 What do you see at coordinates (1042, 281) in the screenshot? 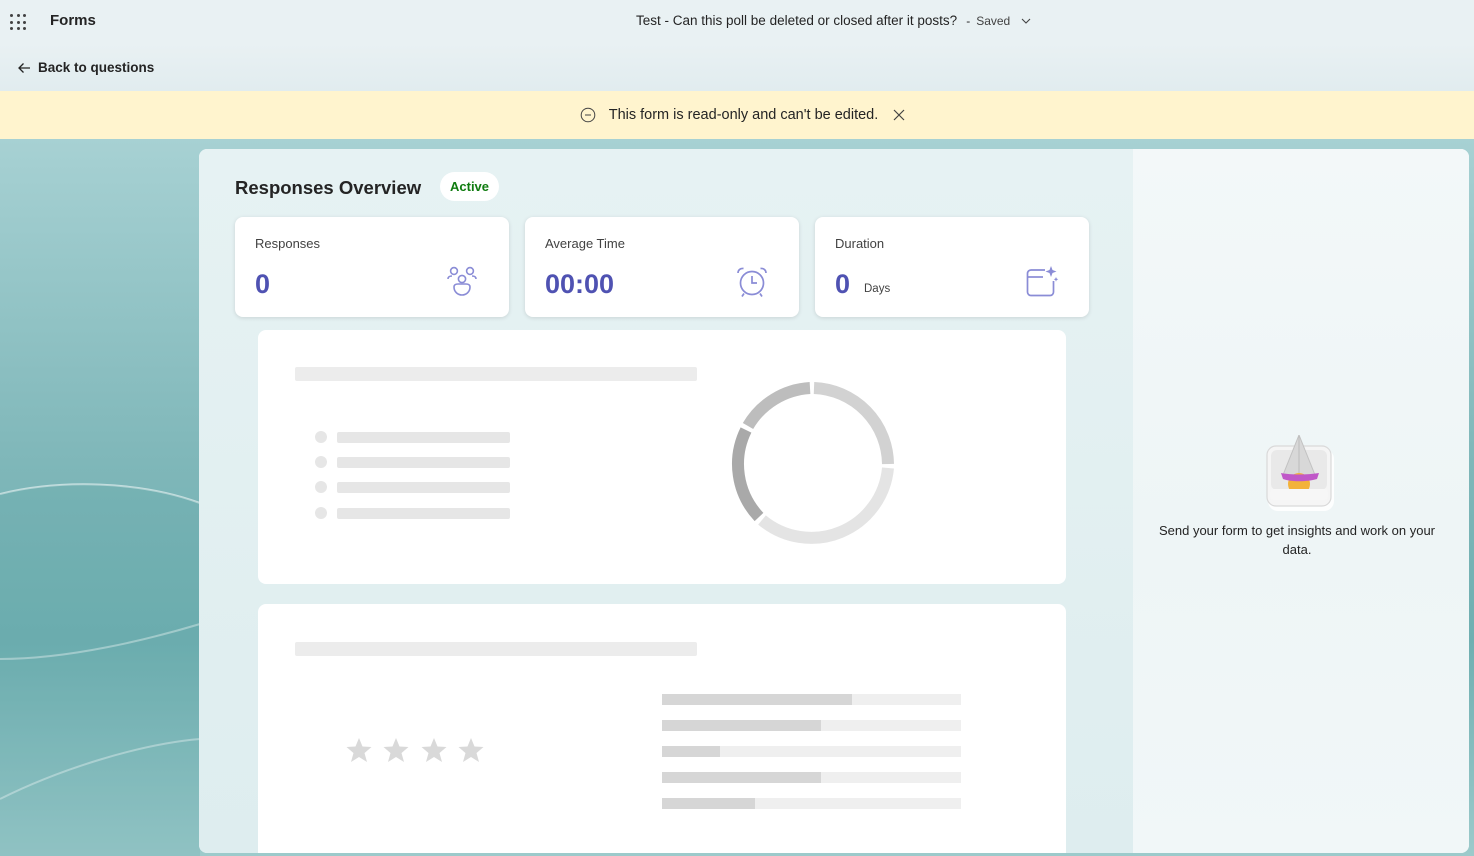
I see `calendar-sparkle-icon` at bounding box center [1042, 281].